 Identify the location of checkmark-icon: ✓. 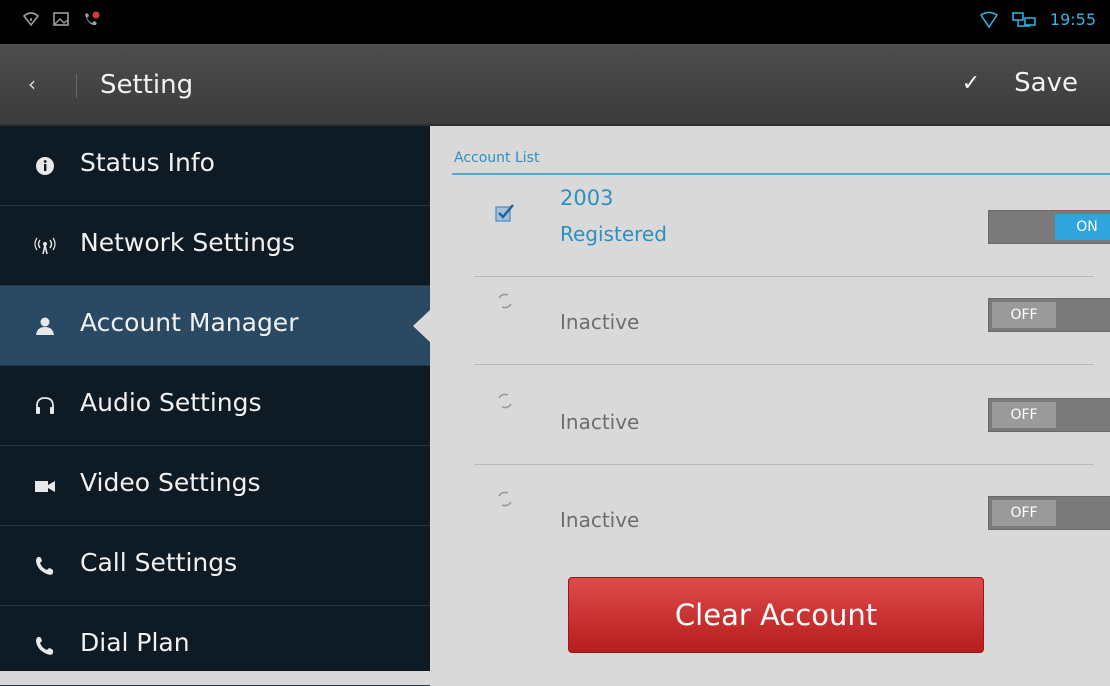
(971, 83).